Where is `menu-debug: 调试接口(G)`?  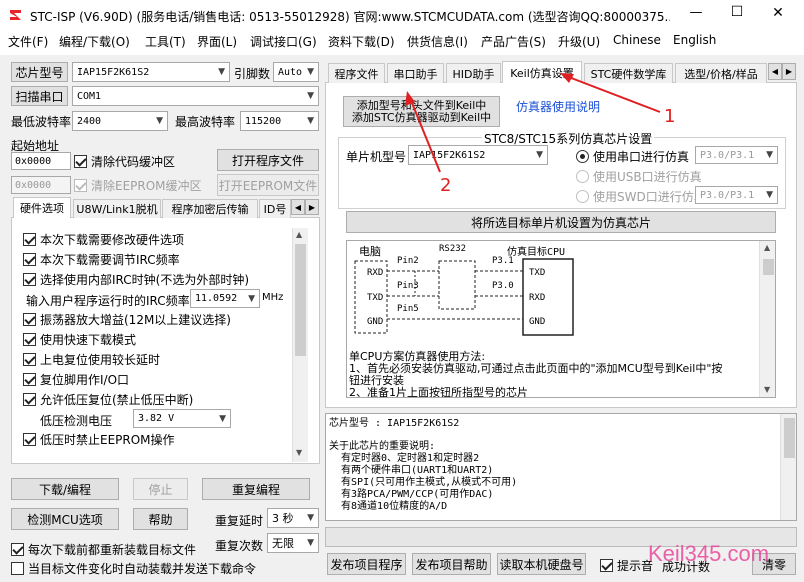
menu-debug: 调试接口(G) is located at coordinates (283, 41).